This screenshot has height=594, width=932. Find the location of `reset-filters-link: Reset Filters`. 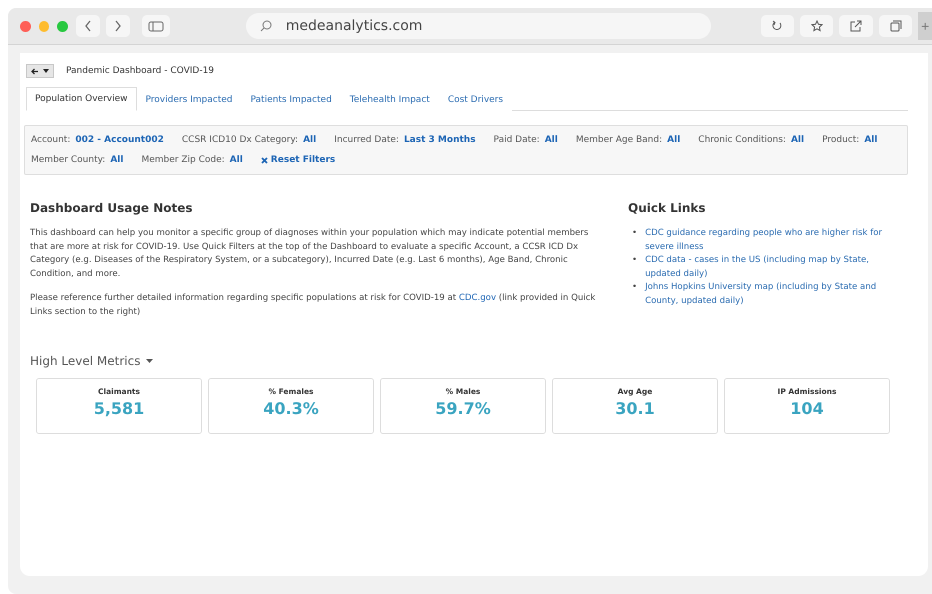

reset-filters-link: Reset Filters is located at coordinates (298, 160).